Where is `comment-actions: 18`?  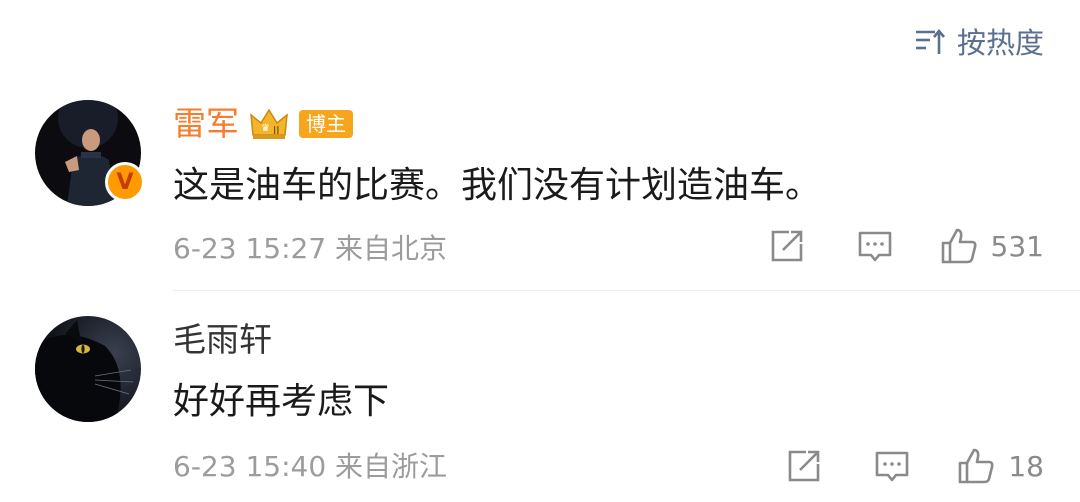
comment-actions: 18 is located at coordinates (914, 466).